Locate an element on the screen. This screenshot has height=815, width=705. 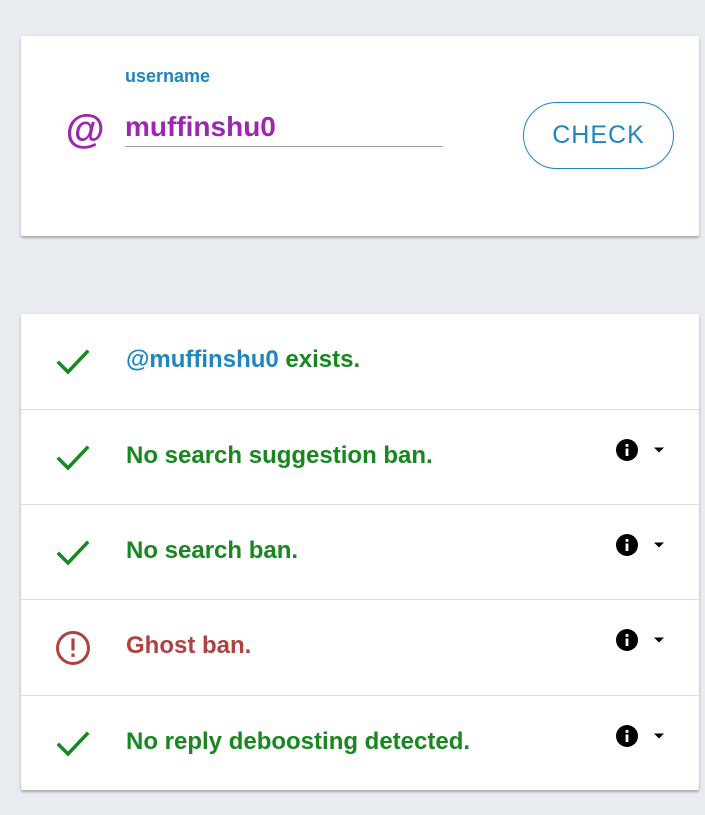
result-text: @muffinshu0 exists. is located at coordinates (243, 360).